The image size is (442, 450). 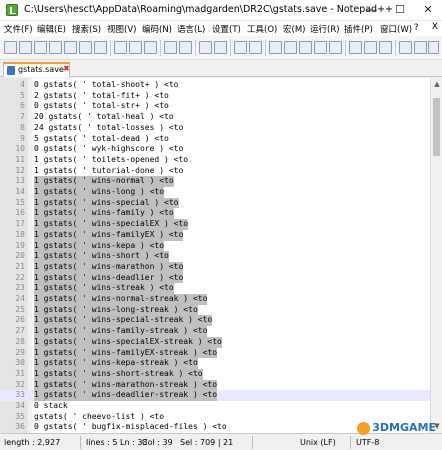 What do you see at coordinates (20, 352) in the screenshot?
I see `line-number: 29` at bounding box center [20, 352].